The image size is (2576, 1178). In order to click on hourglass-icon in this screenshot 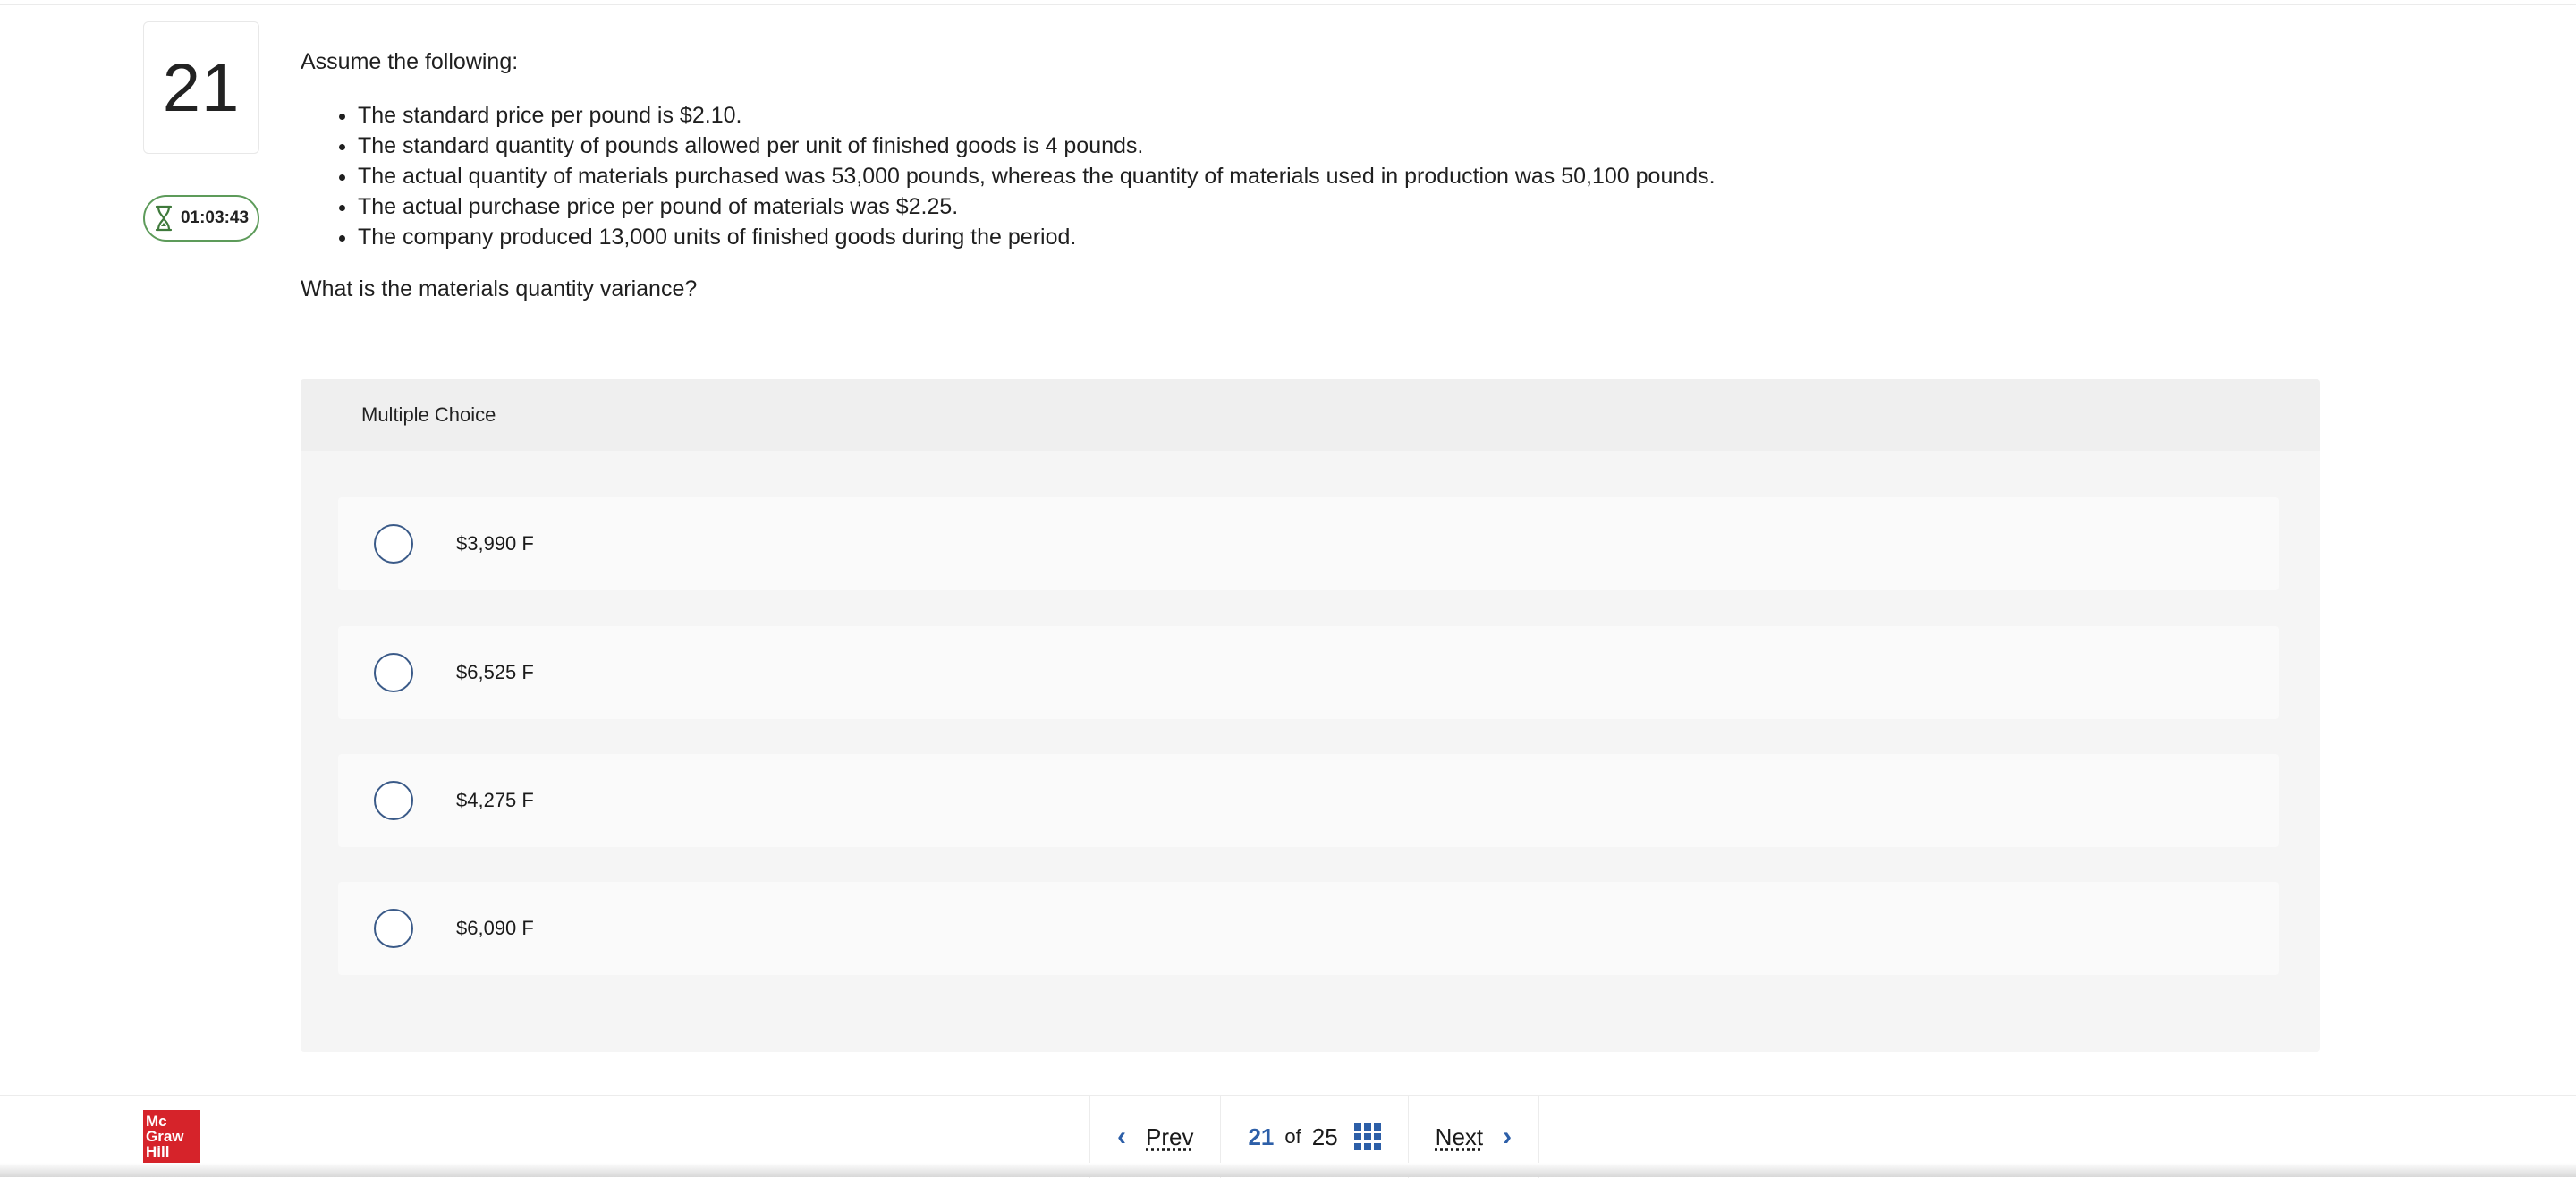, I will do `click(164, 218)`.